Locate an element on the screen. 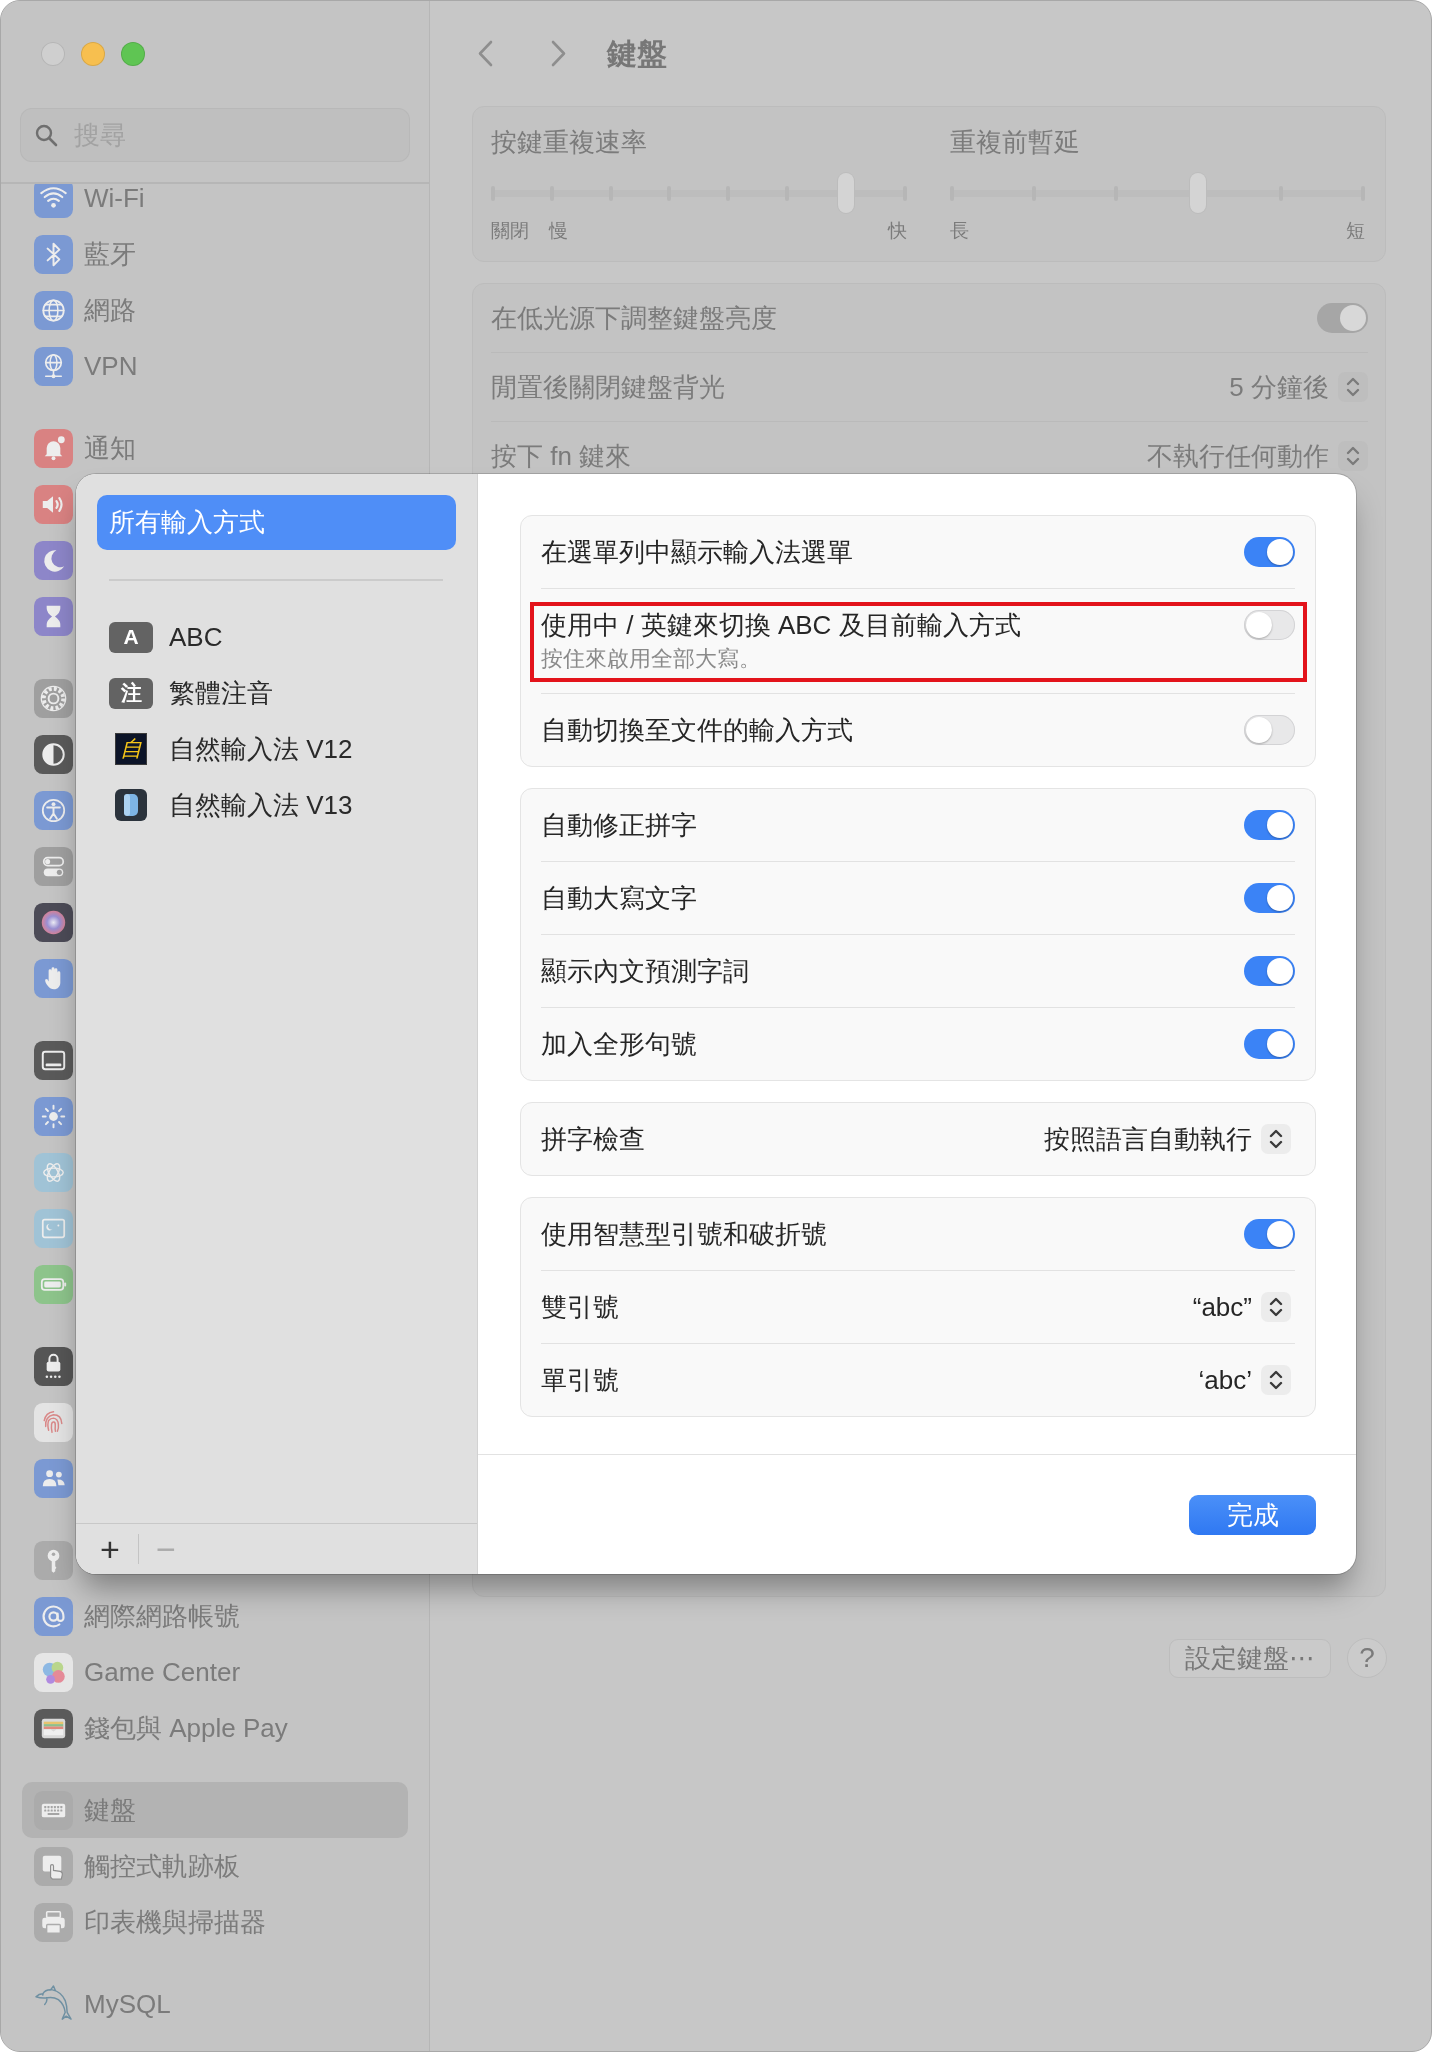 The height and width of the screenshot is (2052, 1432). slider-title: 重複前暫延 is located at coordinates (1015, 142).